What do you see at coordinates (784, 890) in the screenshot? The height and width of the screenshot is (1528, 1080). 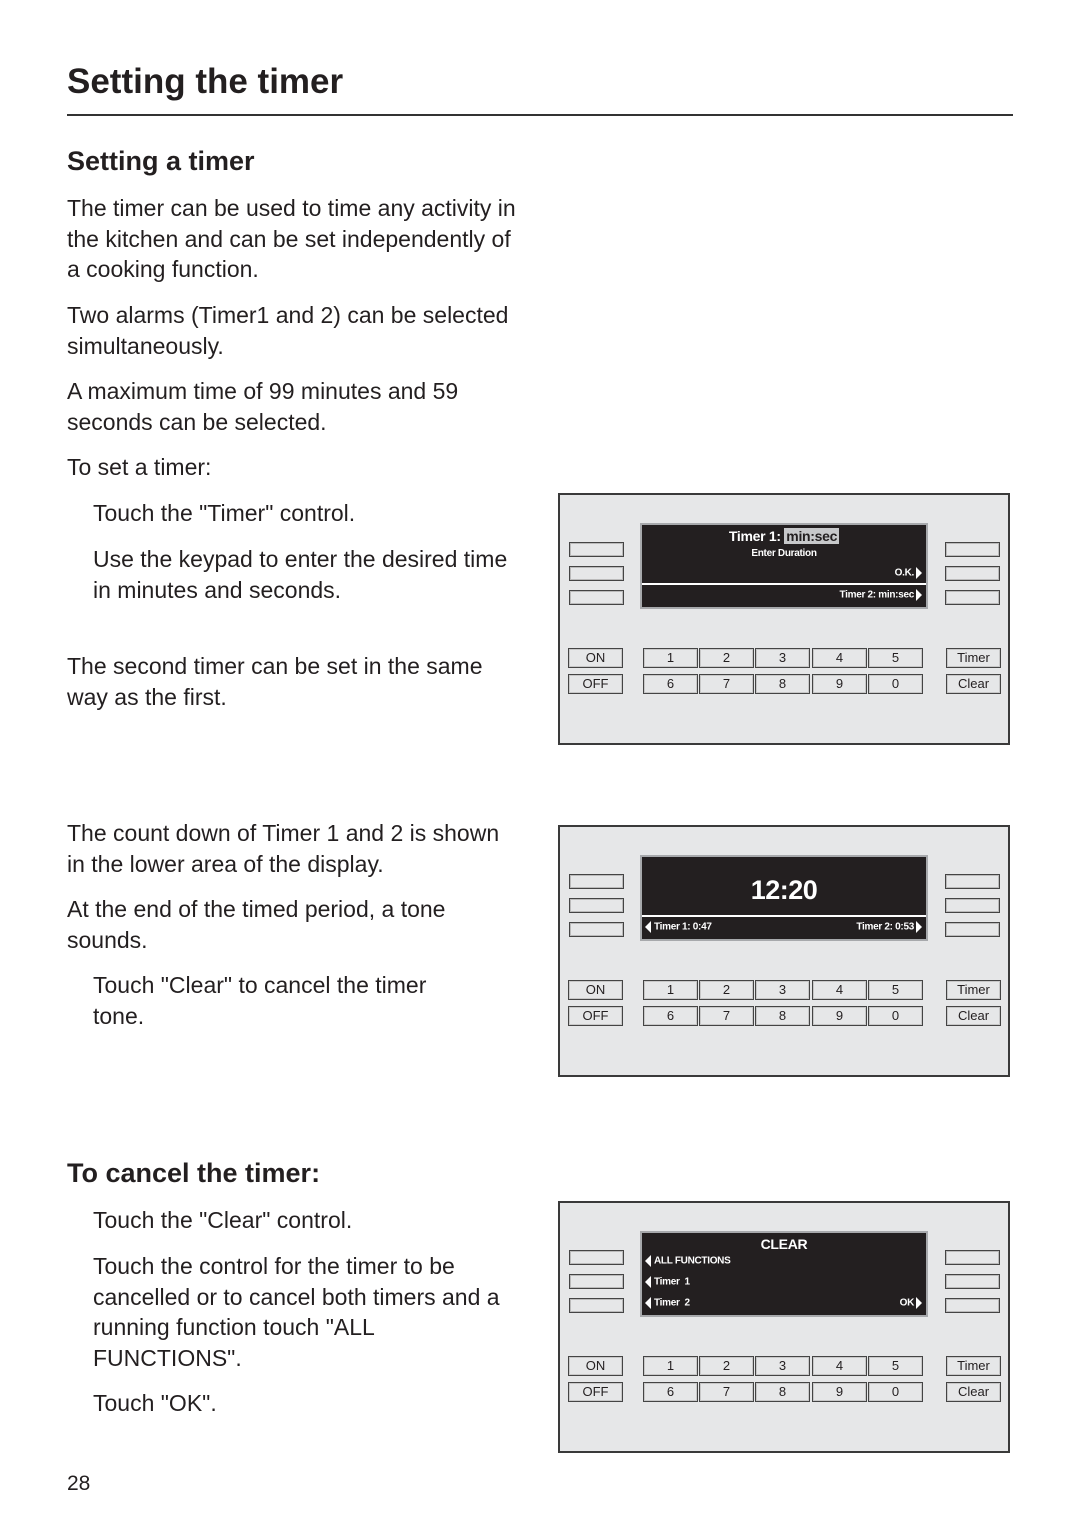 I see `clock-display: 12:20` at bounding box center [784, 890].